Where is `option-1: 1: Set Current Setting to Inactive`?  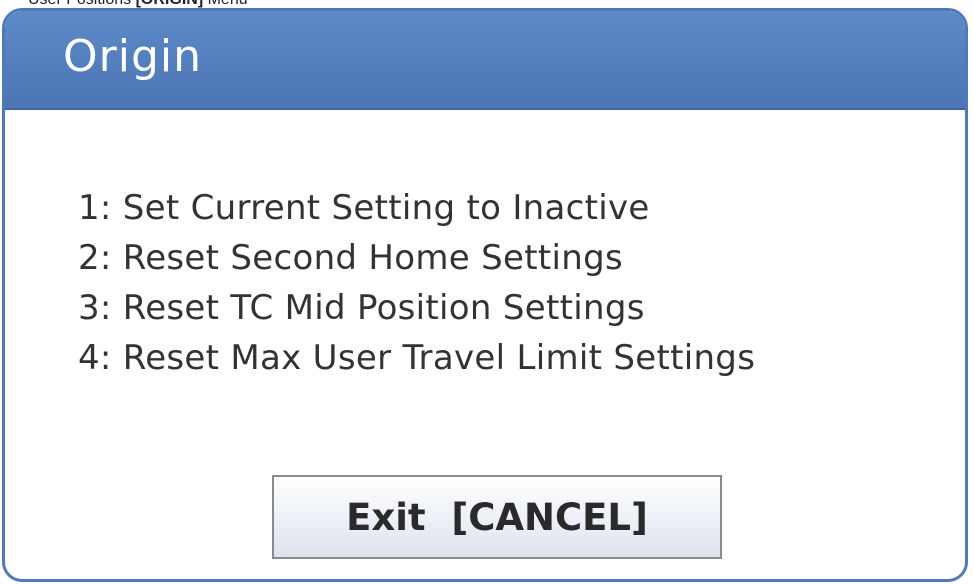 option-1: 1: Set Current Setting to Inactive is located at coordinates (416, 208).